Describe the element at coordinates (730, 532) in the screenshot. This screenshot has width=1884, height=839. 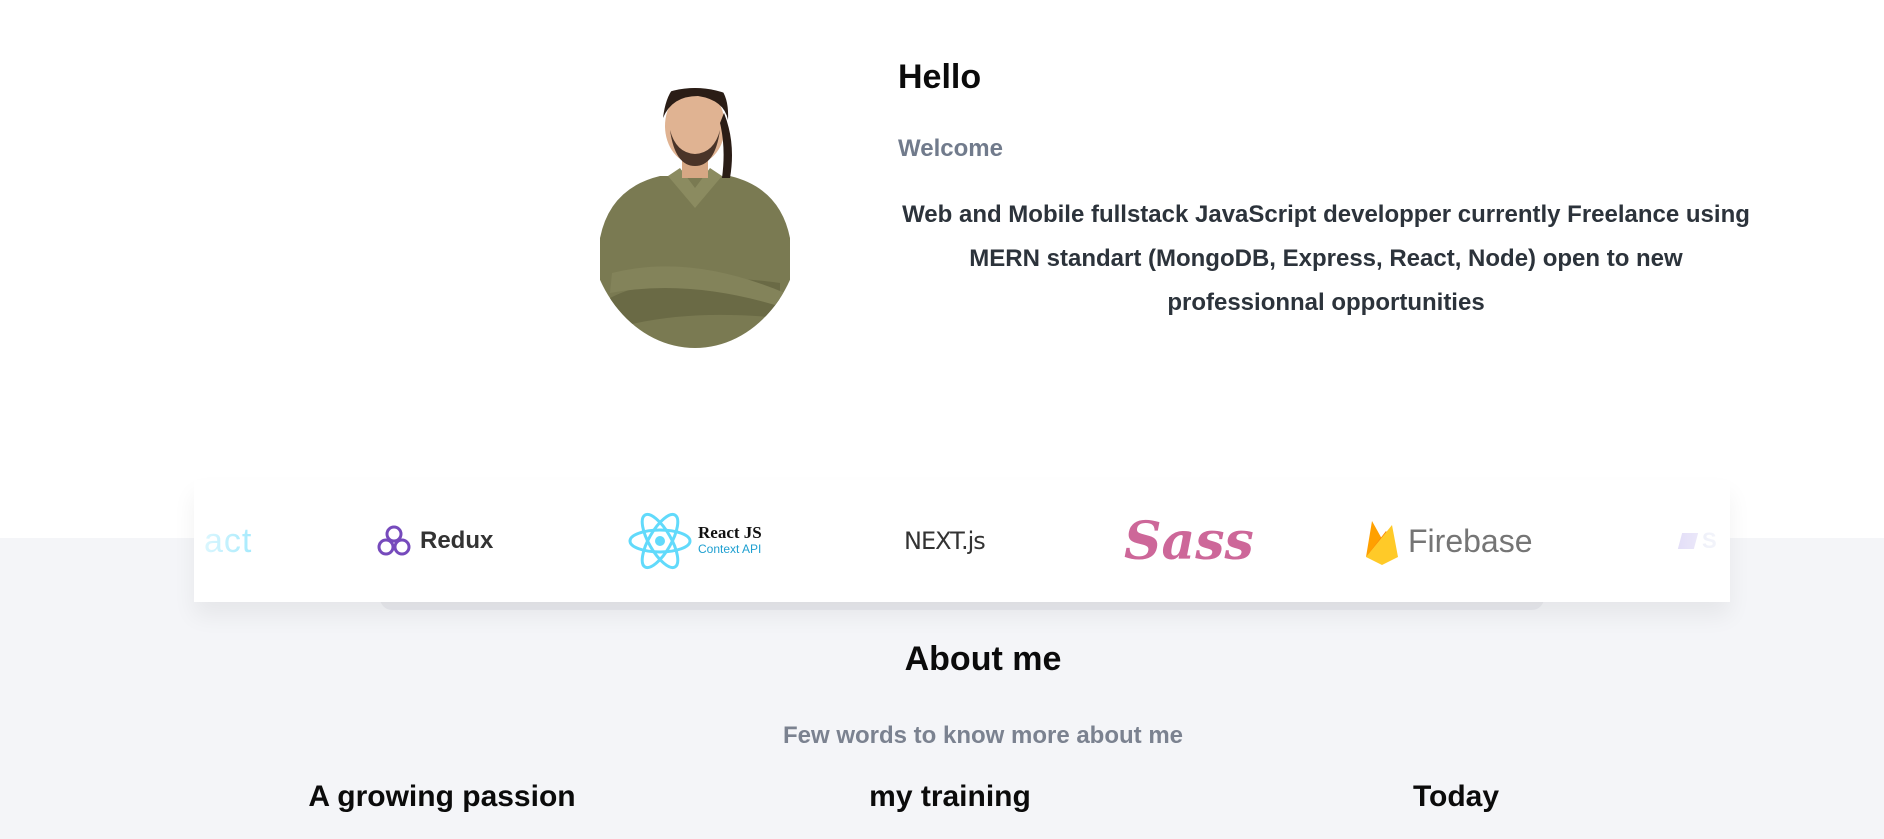
I see `react-label: React JS` at that location.